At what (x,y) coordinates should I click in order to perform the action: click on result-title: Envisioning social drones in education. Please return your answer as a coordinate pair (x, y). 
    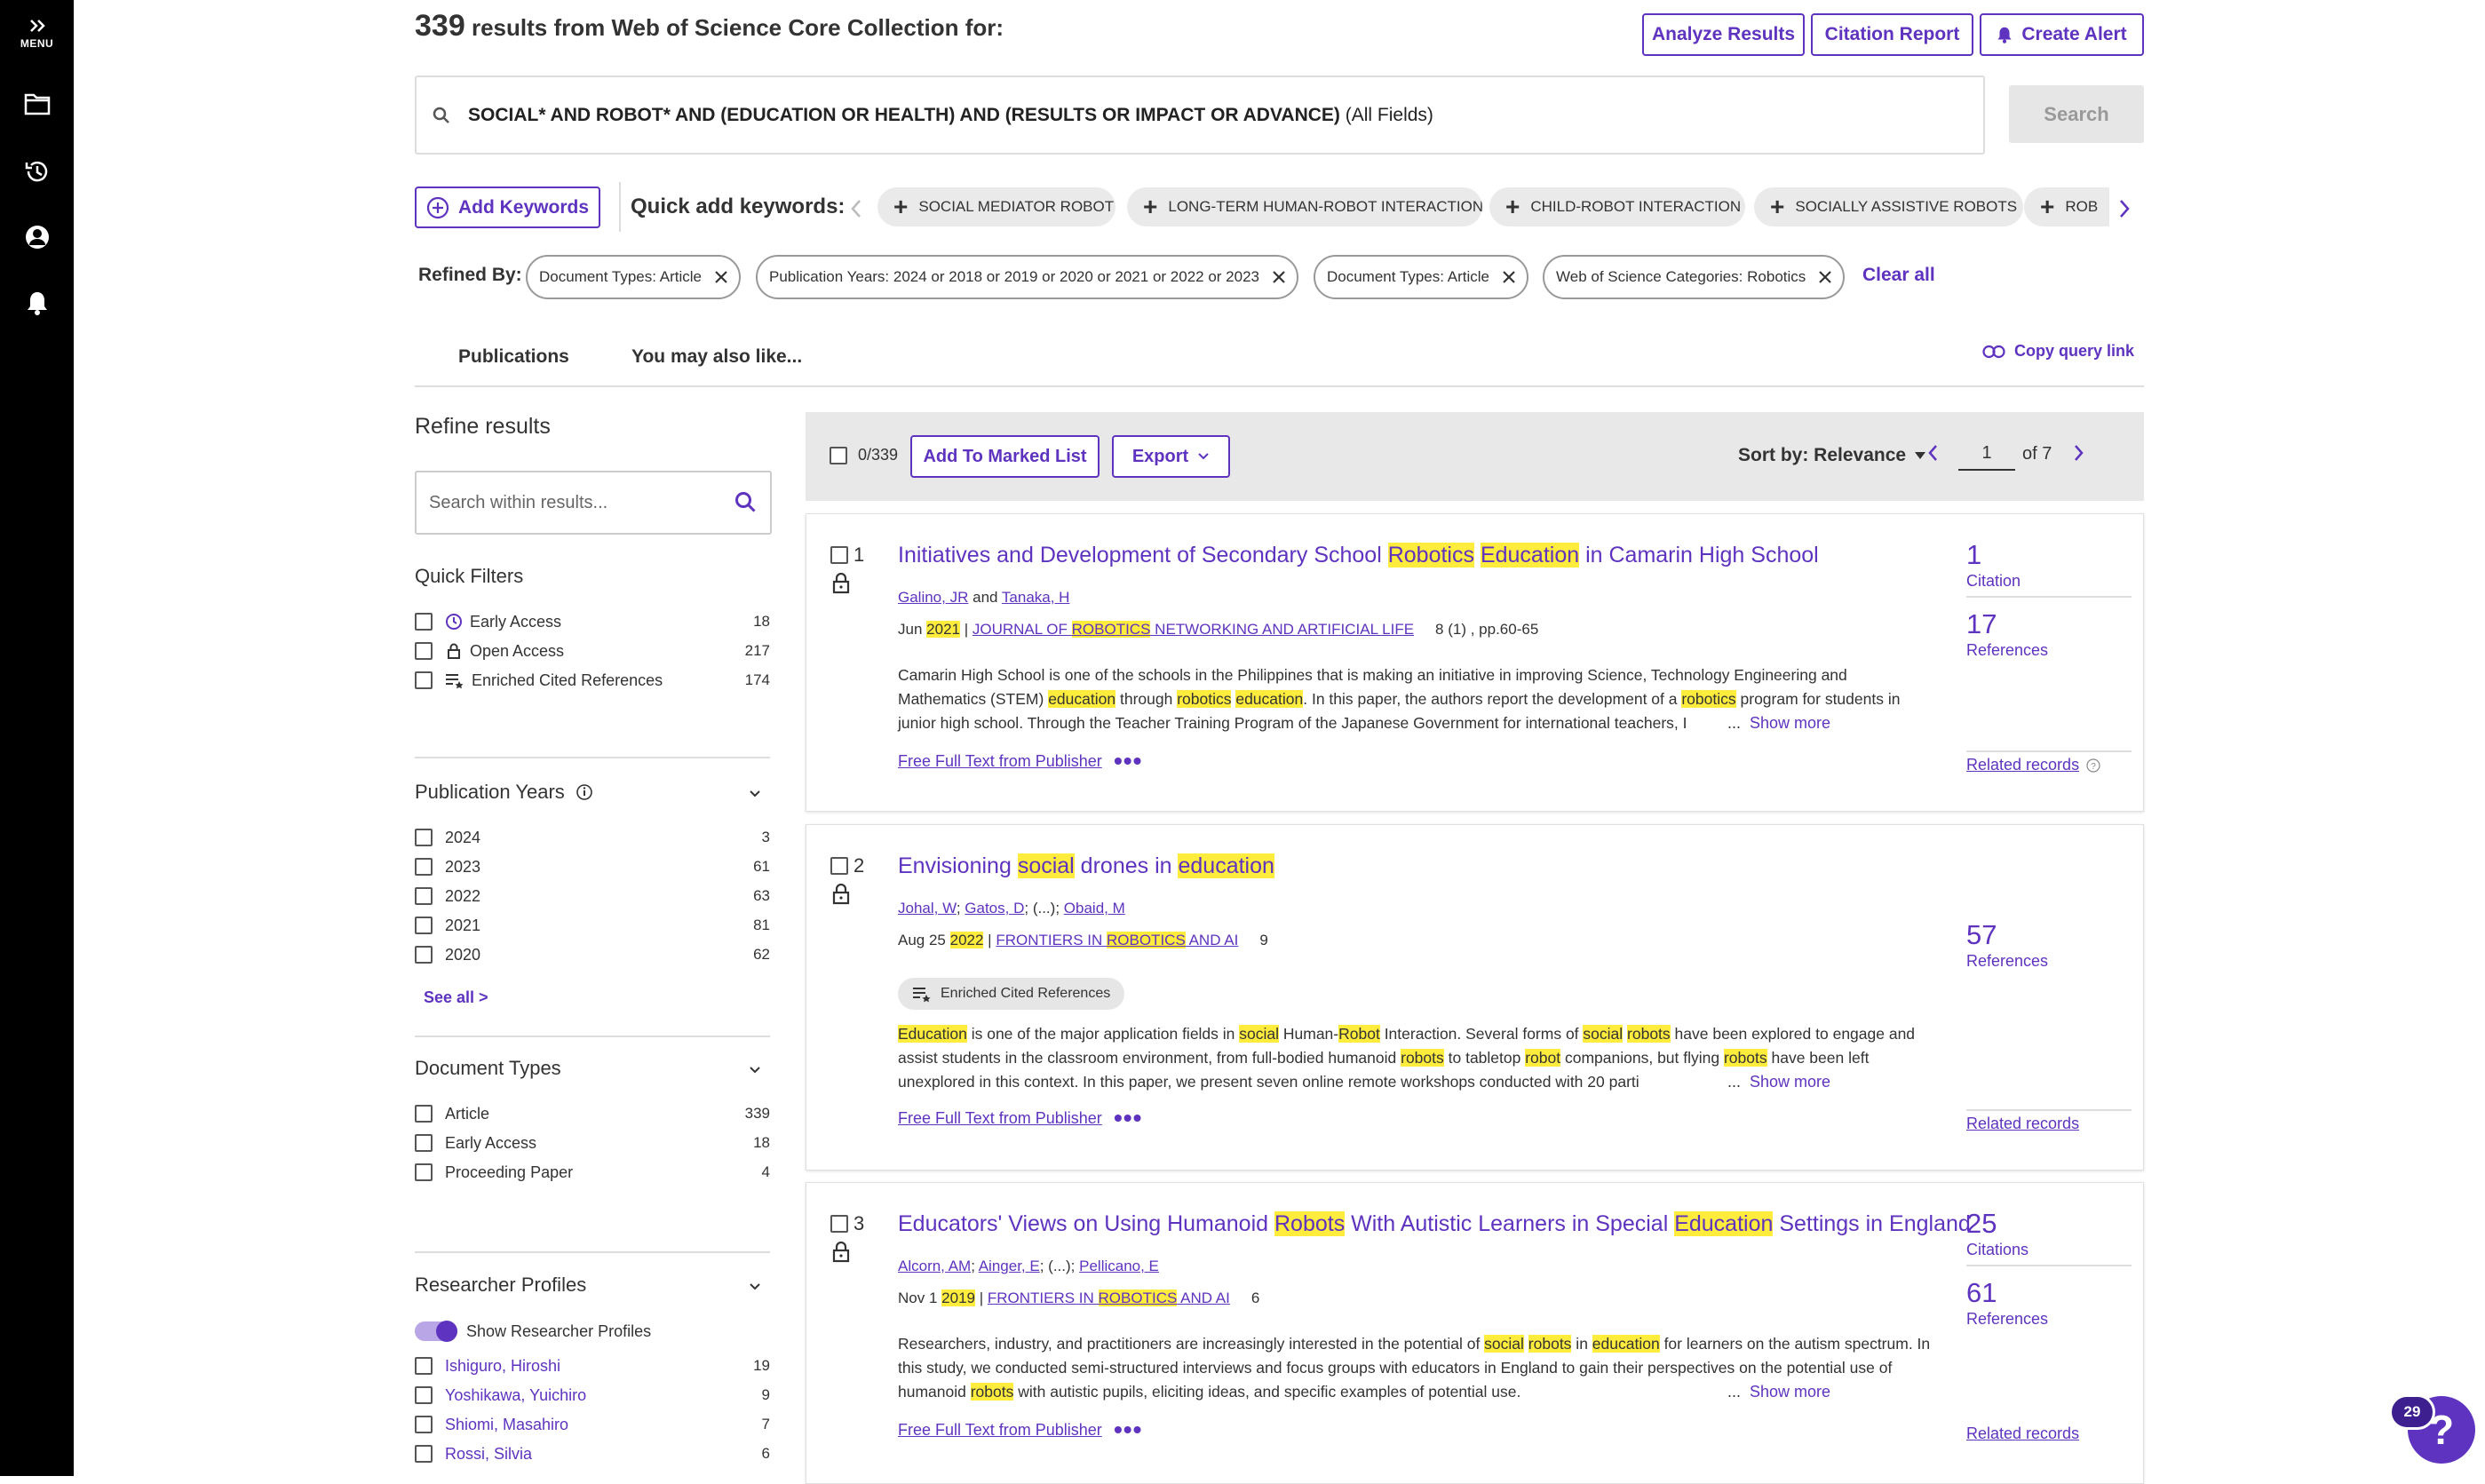
    Looking at the image, I should click on (1086, 866).